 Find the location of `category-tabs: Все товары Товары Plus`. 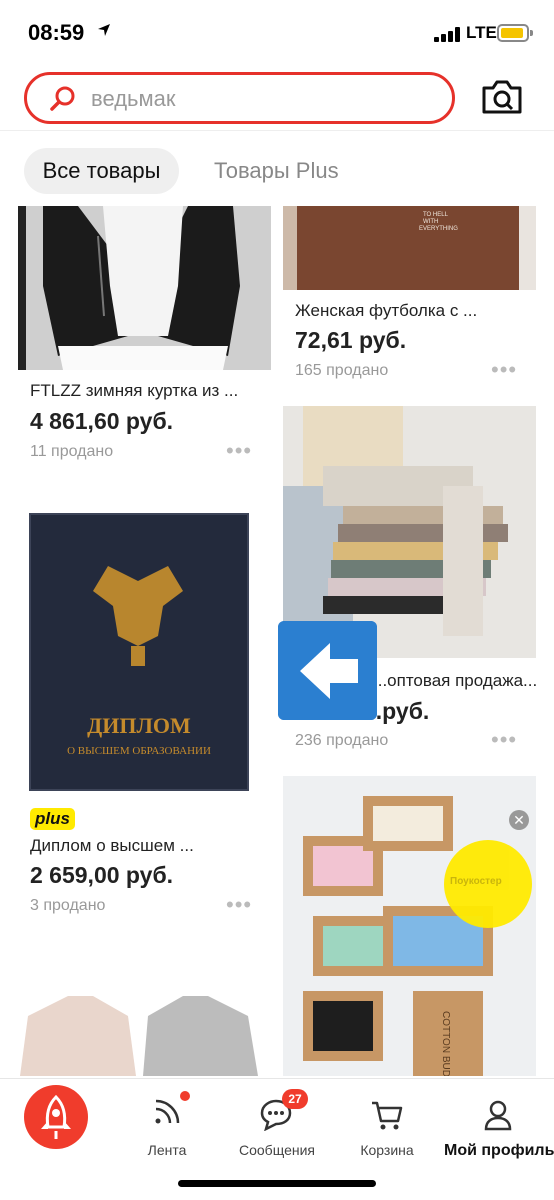

category-tabs: Все товары Товары Plus is located at coordinates (277, 173).